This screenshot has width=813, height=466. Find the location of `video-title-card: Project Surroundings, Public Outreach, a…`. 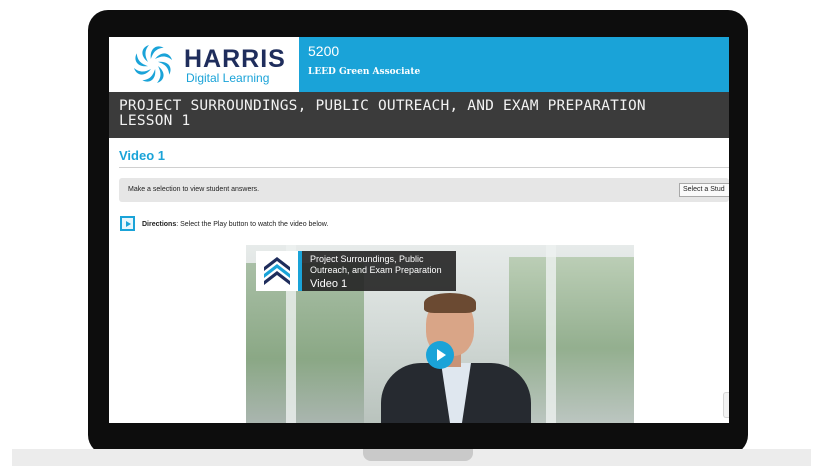

video-title-card: Project Surroundings, Public Outreach, a… is located at coordinates (356, 271).